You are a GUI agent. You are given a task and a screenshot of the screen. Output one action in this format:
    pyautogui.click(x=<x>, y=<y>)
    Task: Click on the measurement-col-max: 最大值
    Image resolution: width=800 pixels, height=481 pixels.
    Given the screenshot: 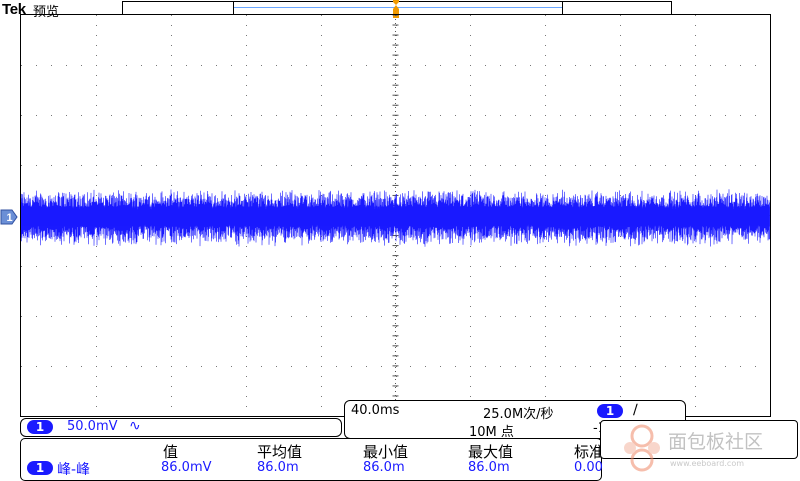 What is the action you would take?
    pyautogui.click(x=491, y=452)
    